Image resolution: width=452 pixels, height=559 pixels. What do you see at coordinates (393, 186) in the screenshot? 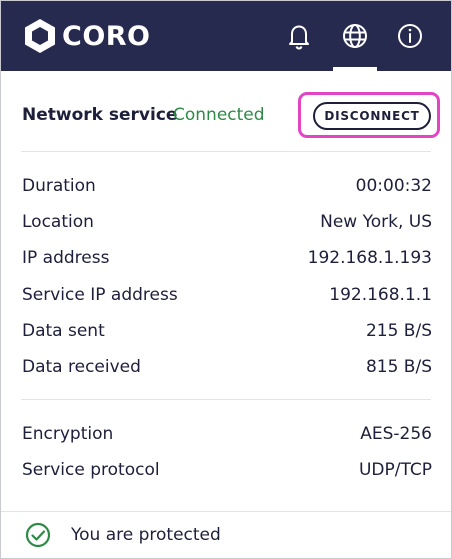
I see `detail-value: 00:00:32` at bounding box center [393, 186].